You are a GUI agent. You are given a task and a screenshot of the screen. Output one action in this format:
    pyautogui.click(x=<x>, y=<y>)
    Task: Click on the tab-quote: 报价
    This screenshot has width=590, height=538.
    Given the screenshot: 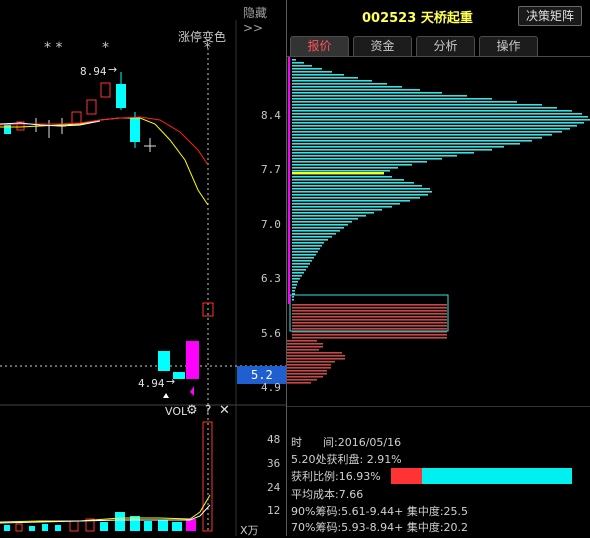 What is the action you would take?
    pyautogui.click(x=319, y=46)
    